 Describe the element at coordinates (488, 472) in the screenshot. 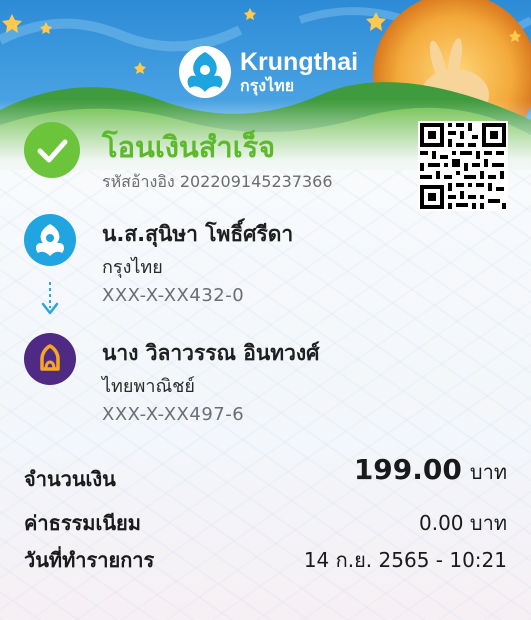

I see `amount-unit: บาท` at that location.